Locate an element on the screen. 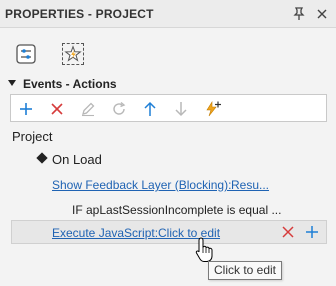 The image size is (336, 286). actions-toolbar is located at coordinates (168, 108).